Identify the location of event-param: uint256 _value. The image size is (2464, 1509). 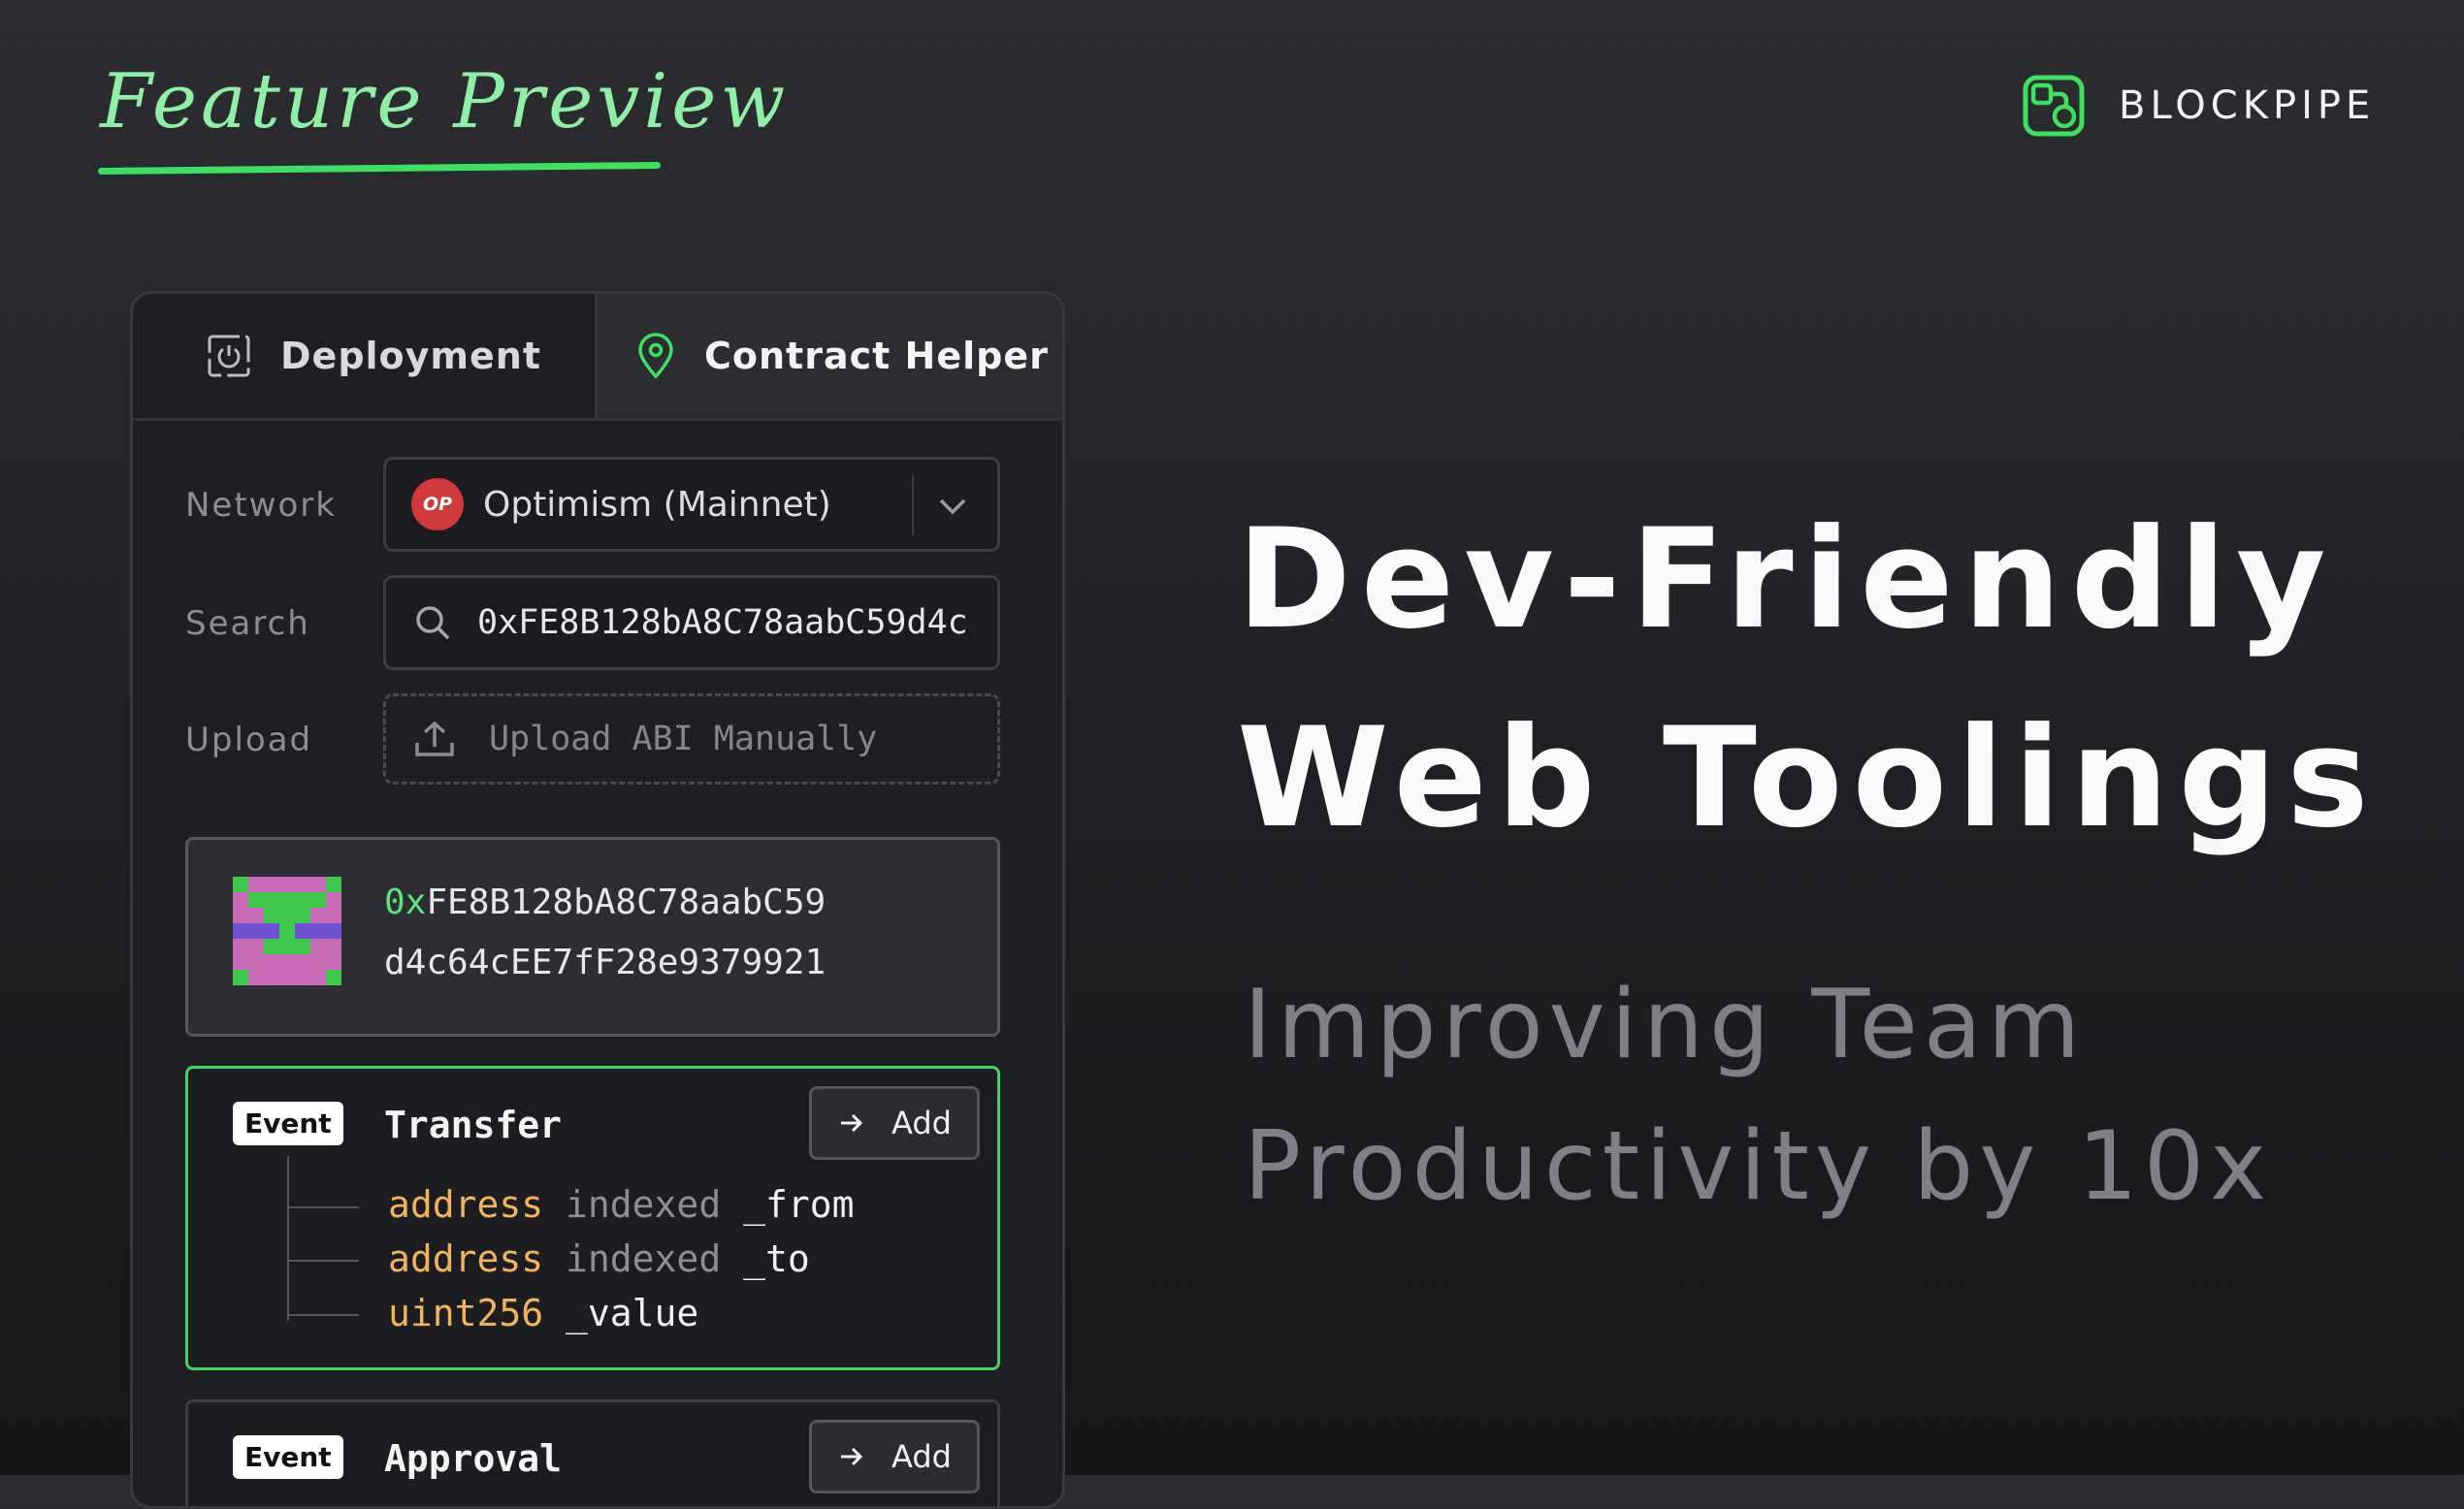
(543, 1313).